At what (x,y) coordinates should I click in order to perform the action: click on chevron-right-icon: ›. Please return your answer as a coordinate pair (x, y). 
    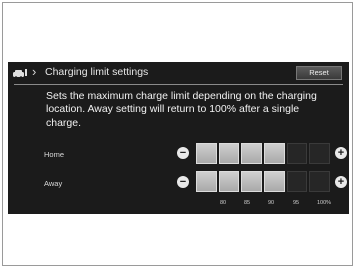
    Looking at the image, I should click on (34, 71).